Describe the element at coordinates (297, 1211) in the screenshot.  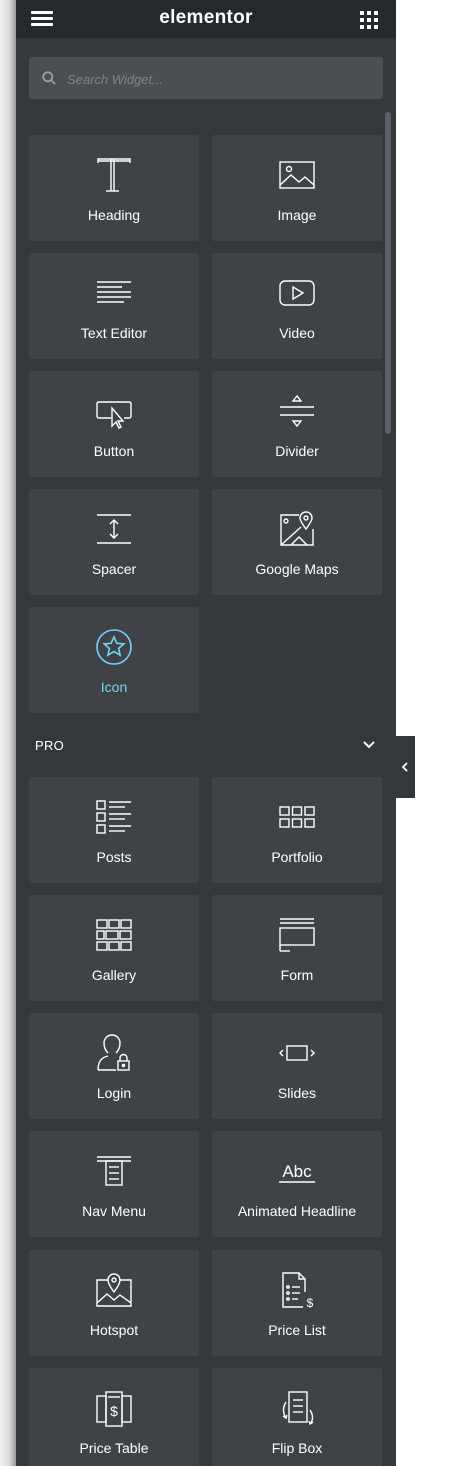
I see `widget-label: Animated Headline` at that location.